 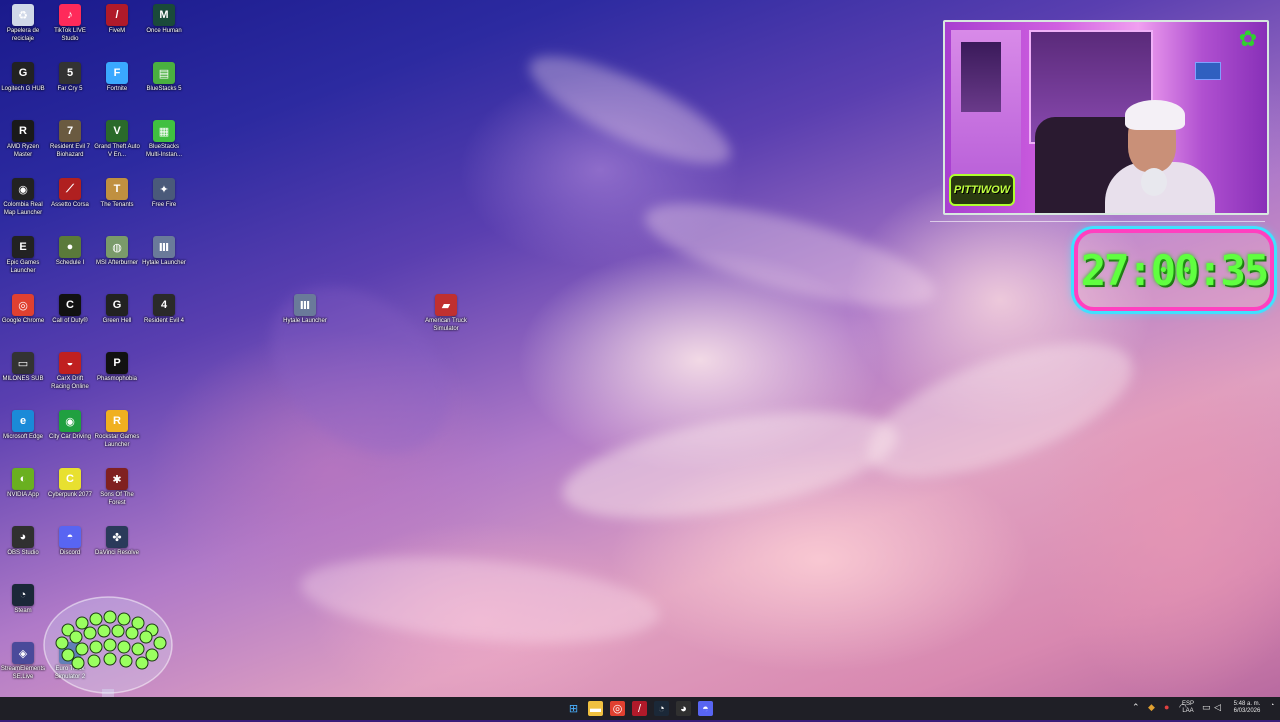 I want to click on file-explorer-button: ▬, so click(x=595, y=708).